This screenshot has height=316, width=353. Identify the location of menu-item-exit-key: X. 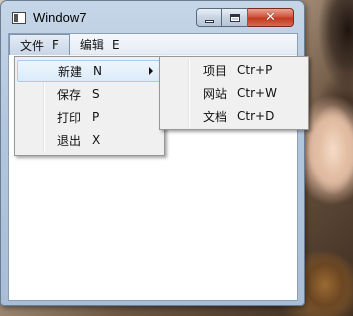
(96, 140).